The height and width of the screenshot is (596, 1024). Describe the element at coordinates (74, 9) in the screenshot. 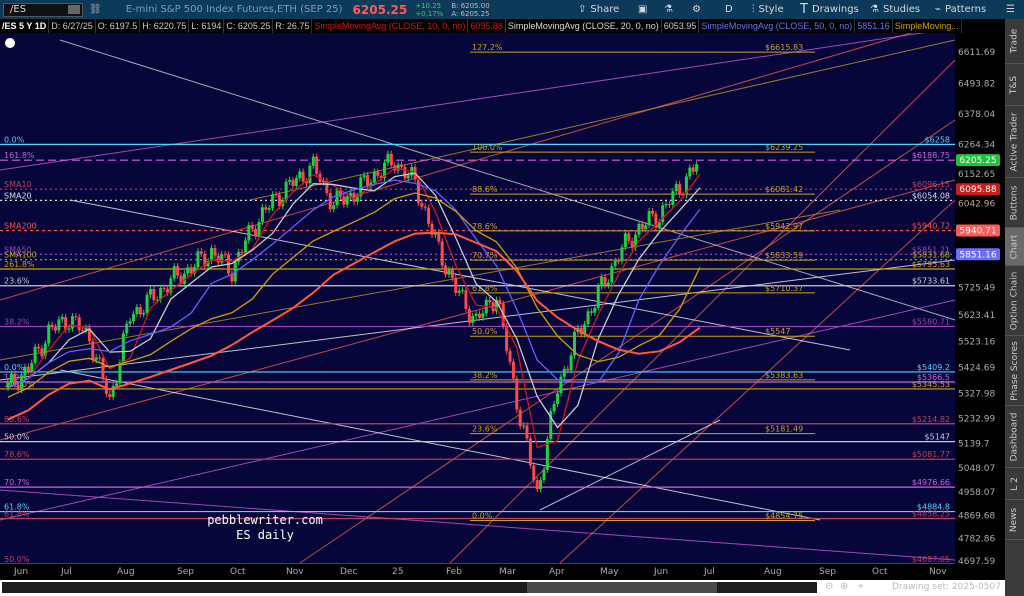

I see `chevron-down-icon` at that location.